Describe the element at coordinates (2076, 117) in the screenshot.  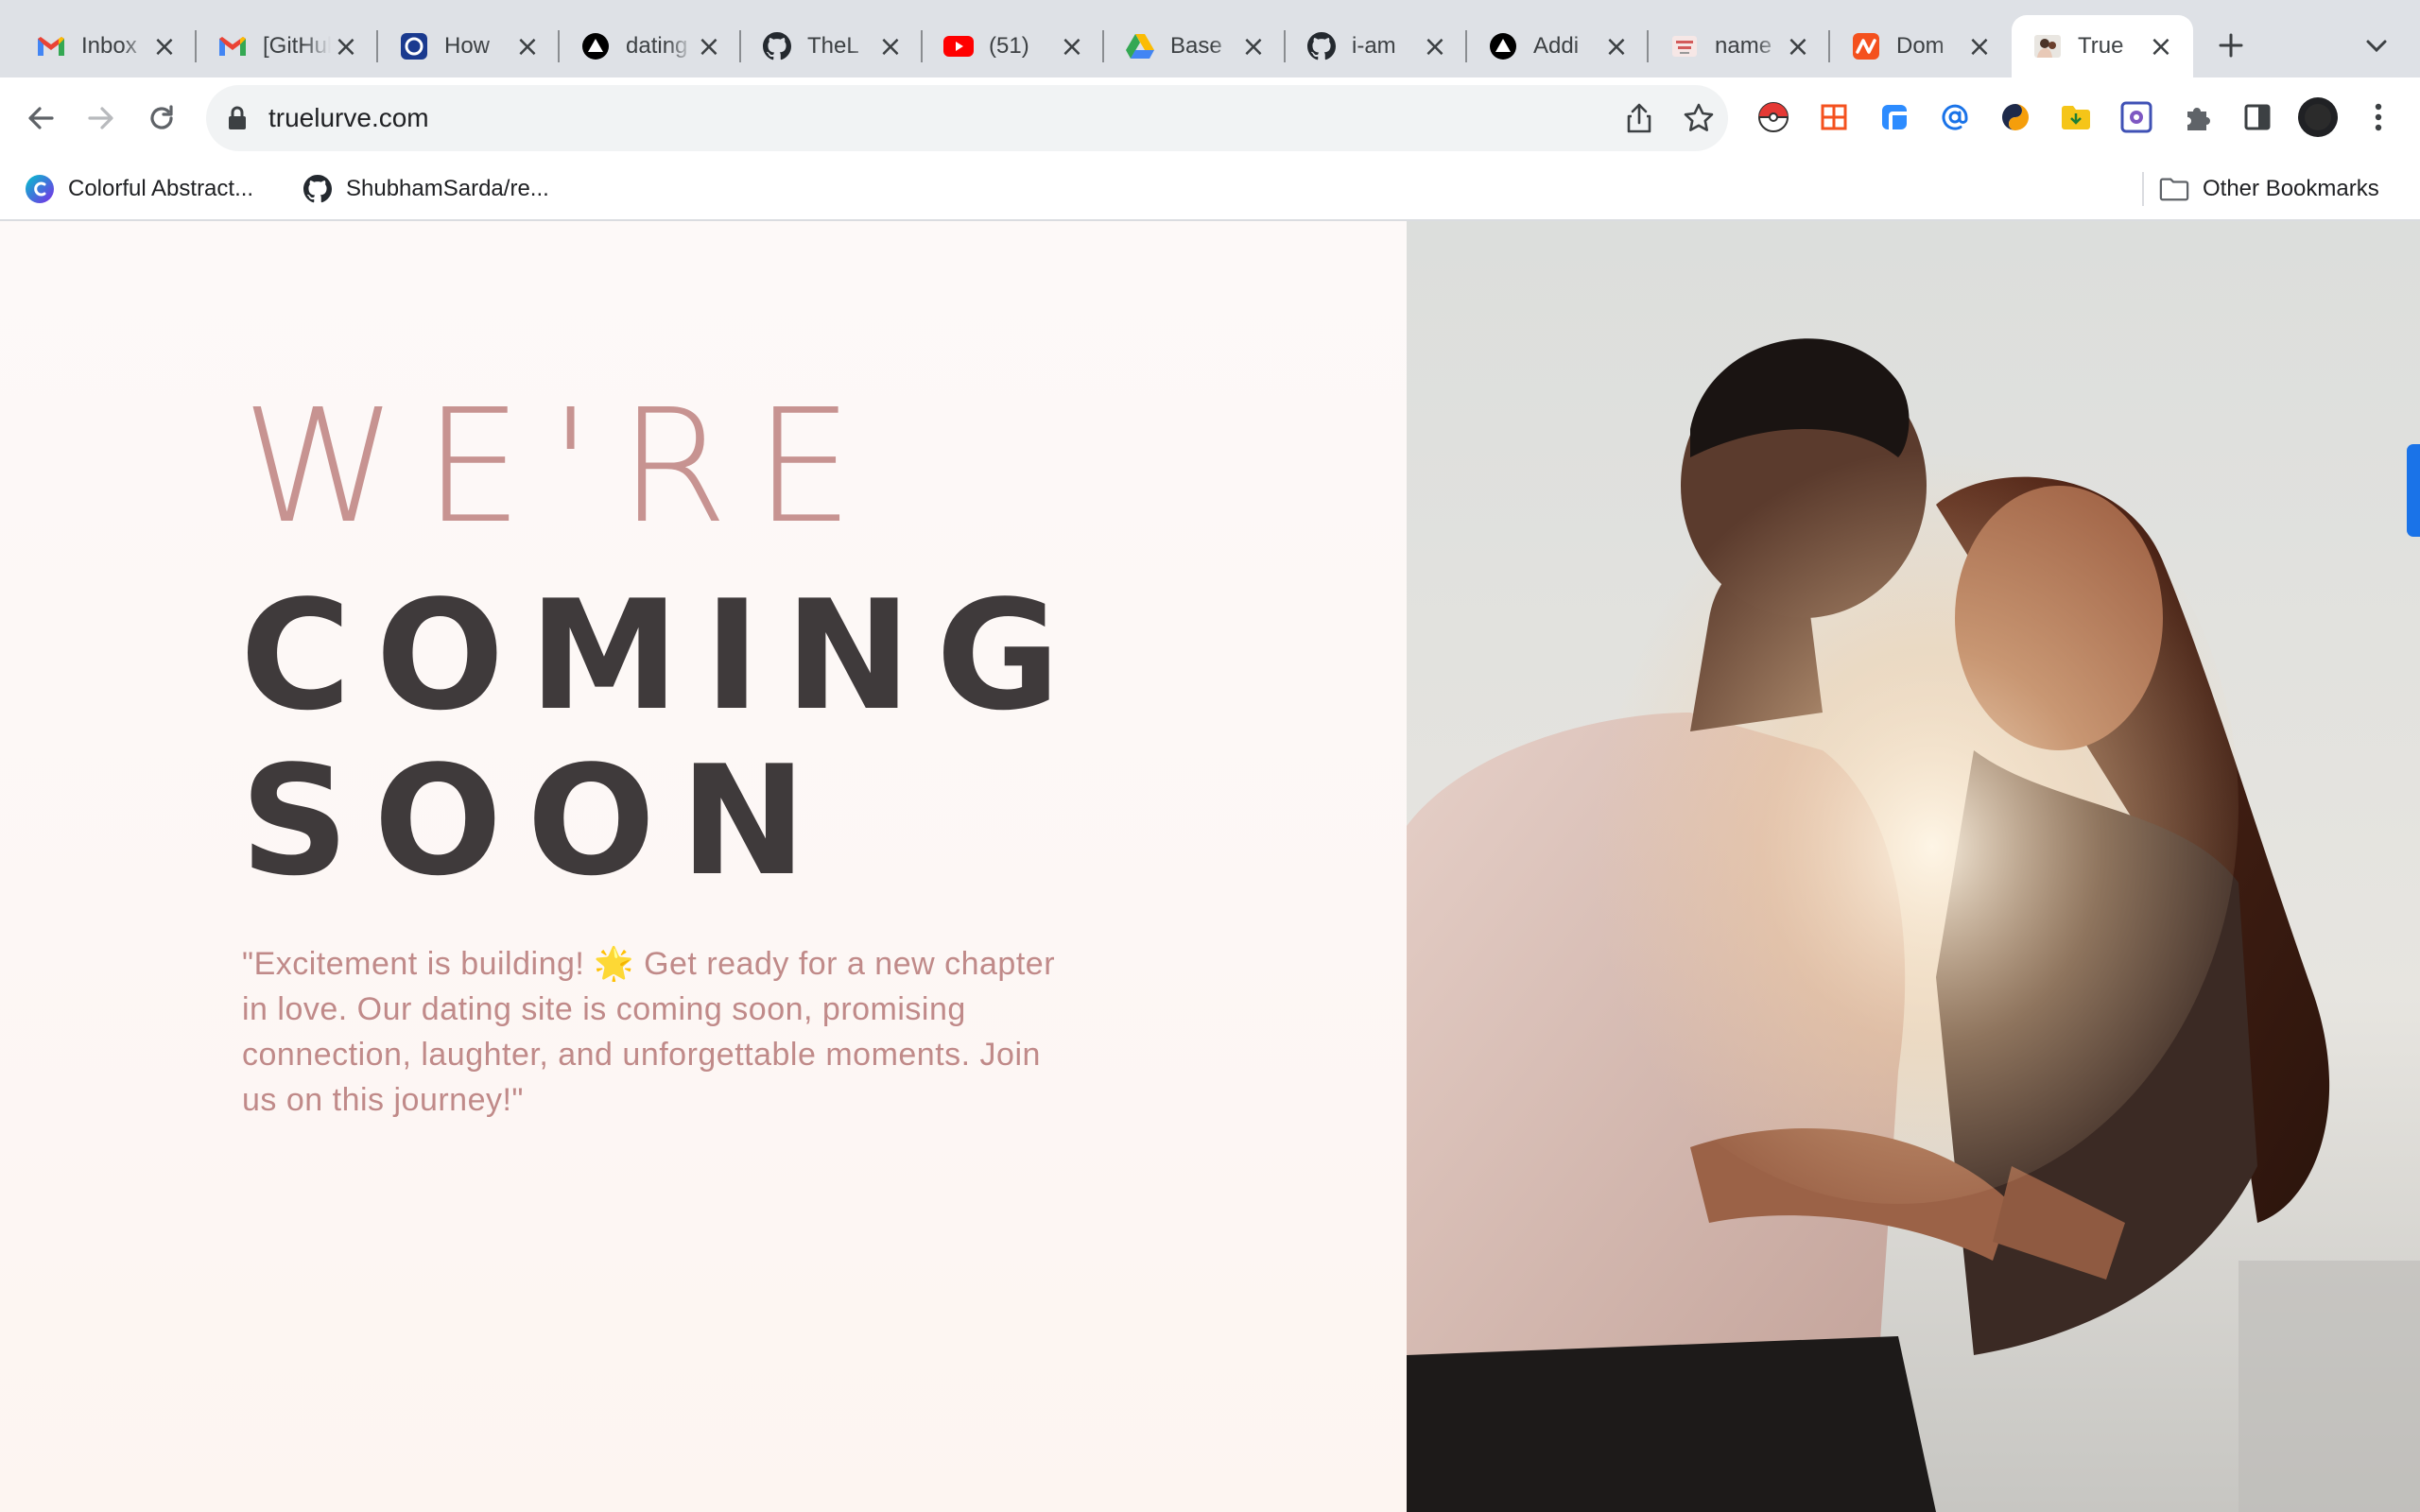
I see `folder-extension-icon` at that location.